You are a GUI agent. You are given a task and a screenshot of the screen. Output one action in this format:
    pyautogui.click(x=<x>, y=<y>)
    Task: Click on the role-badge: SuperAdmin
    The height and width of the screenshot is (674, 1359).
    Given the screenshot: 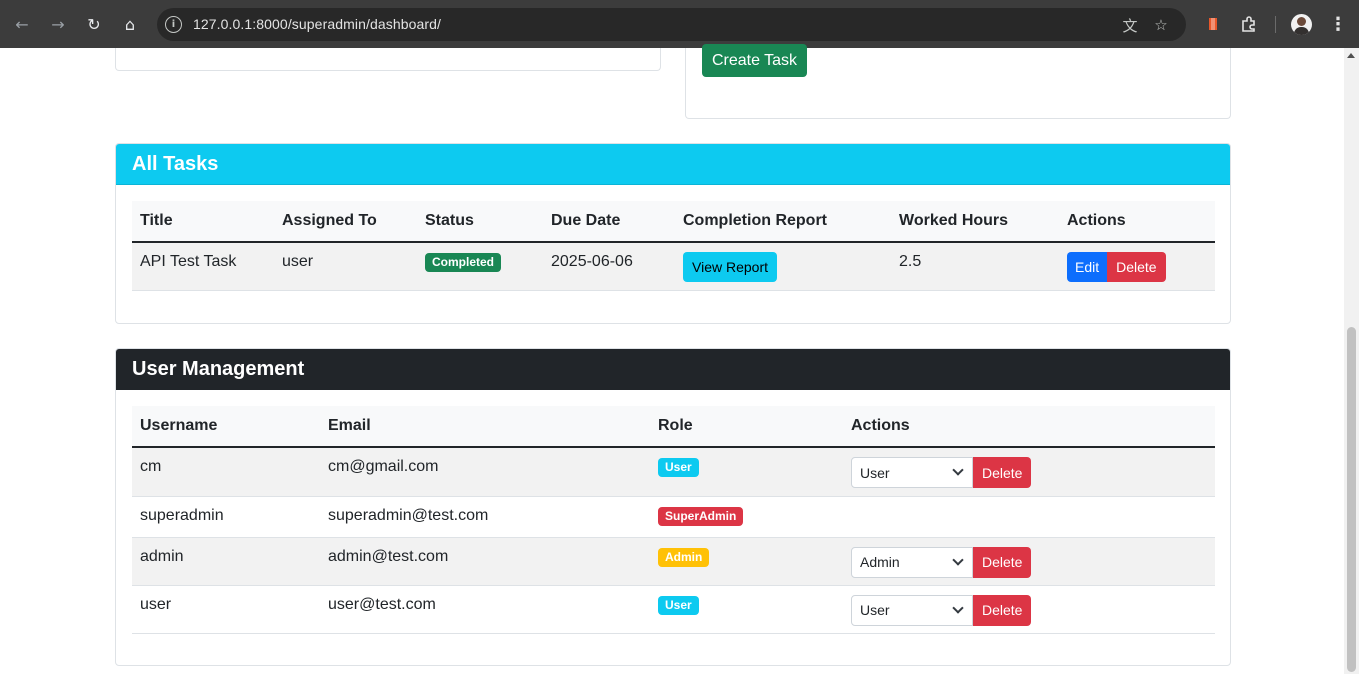 What is the action you would take?
    pyautogui.click(x=701, y=516)
    